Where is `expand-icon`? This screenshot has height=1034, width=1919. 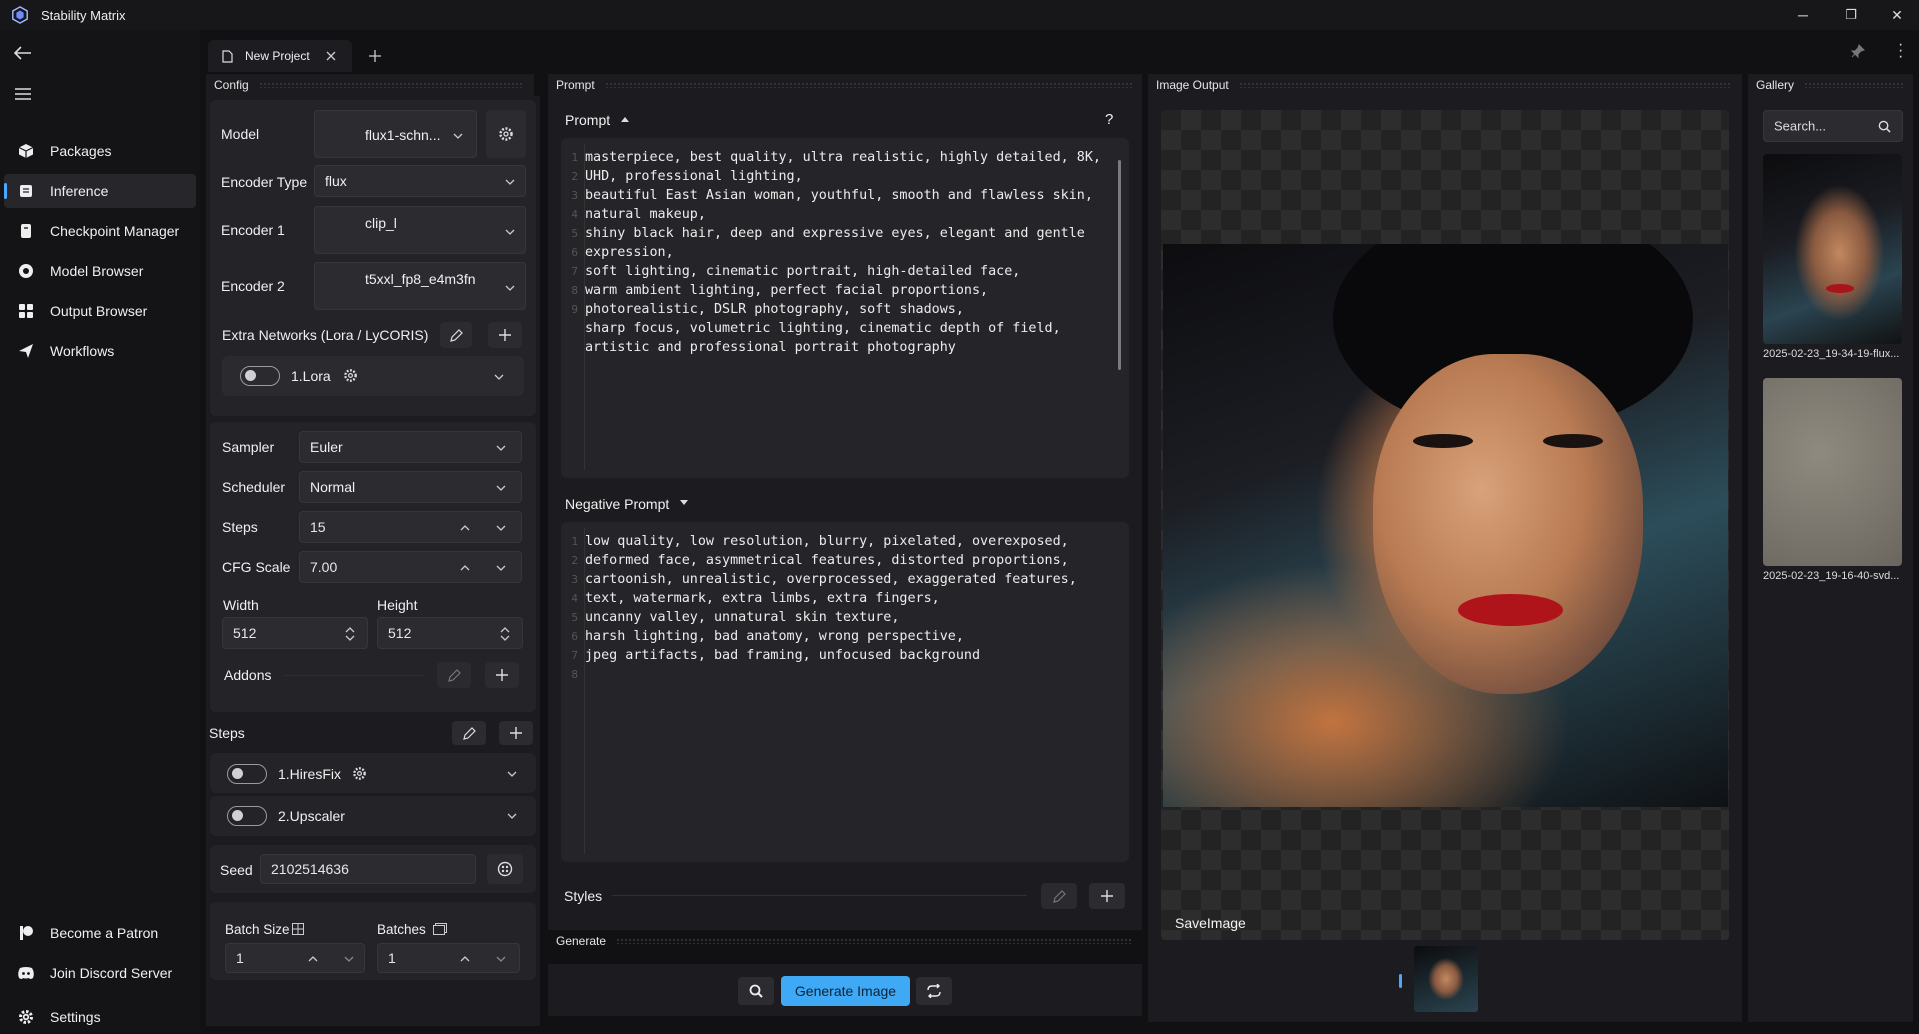 expand-icon is located at coordinates (684, 503).